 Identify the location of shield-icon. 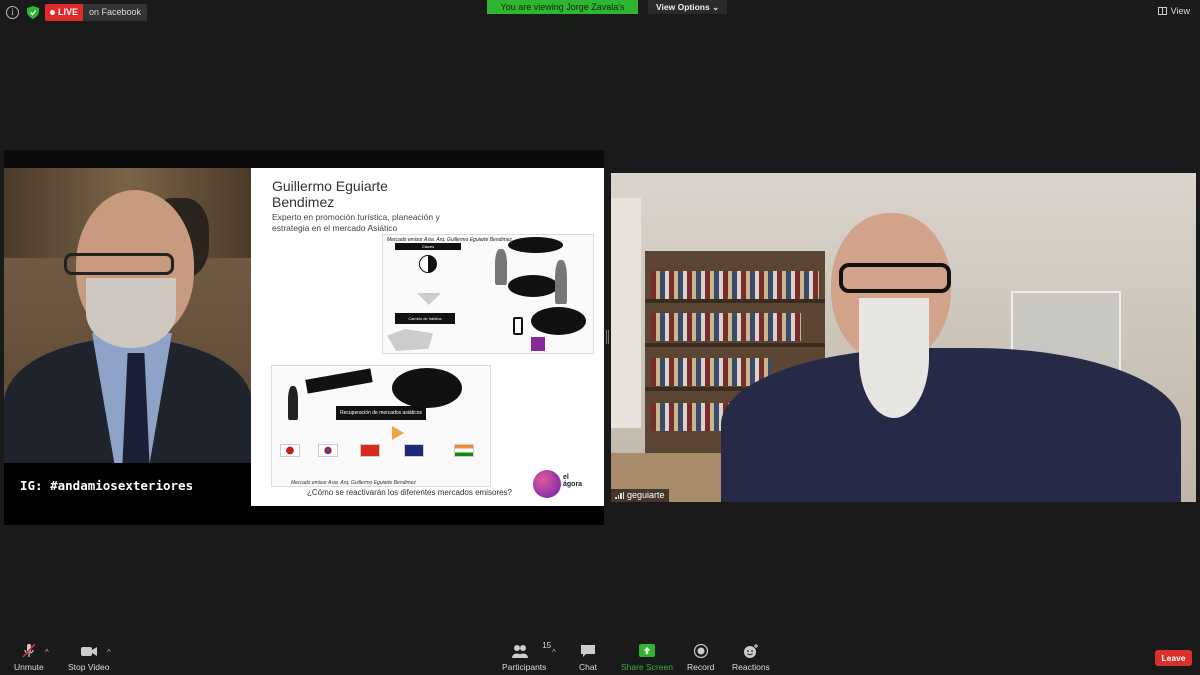
(33, 12).